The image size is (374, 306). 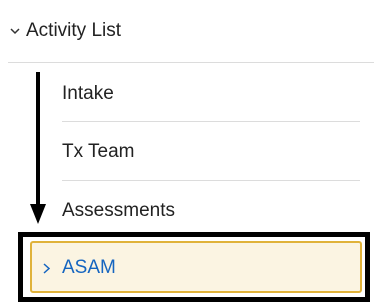 I want to click on activity-list-title: Activity List, so click(x=74, y=30).